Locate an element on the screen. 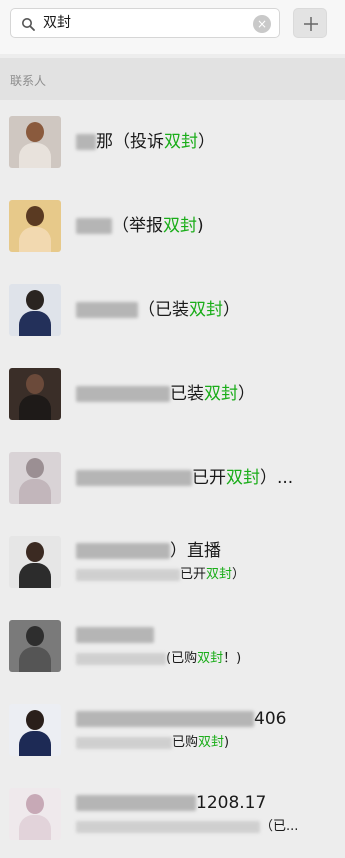  contact-name: 1208.17 is located at coordinates (171, 803).